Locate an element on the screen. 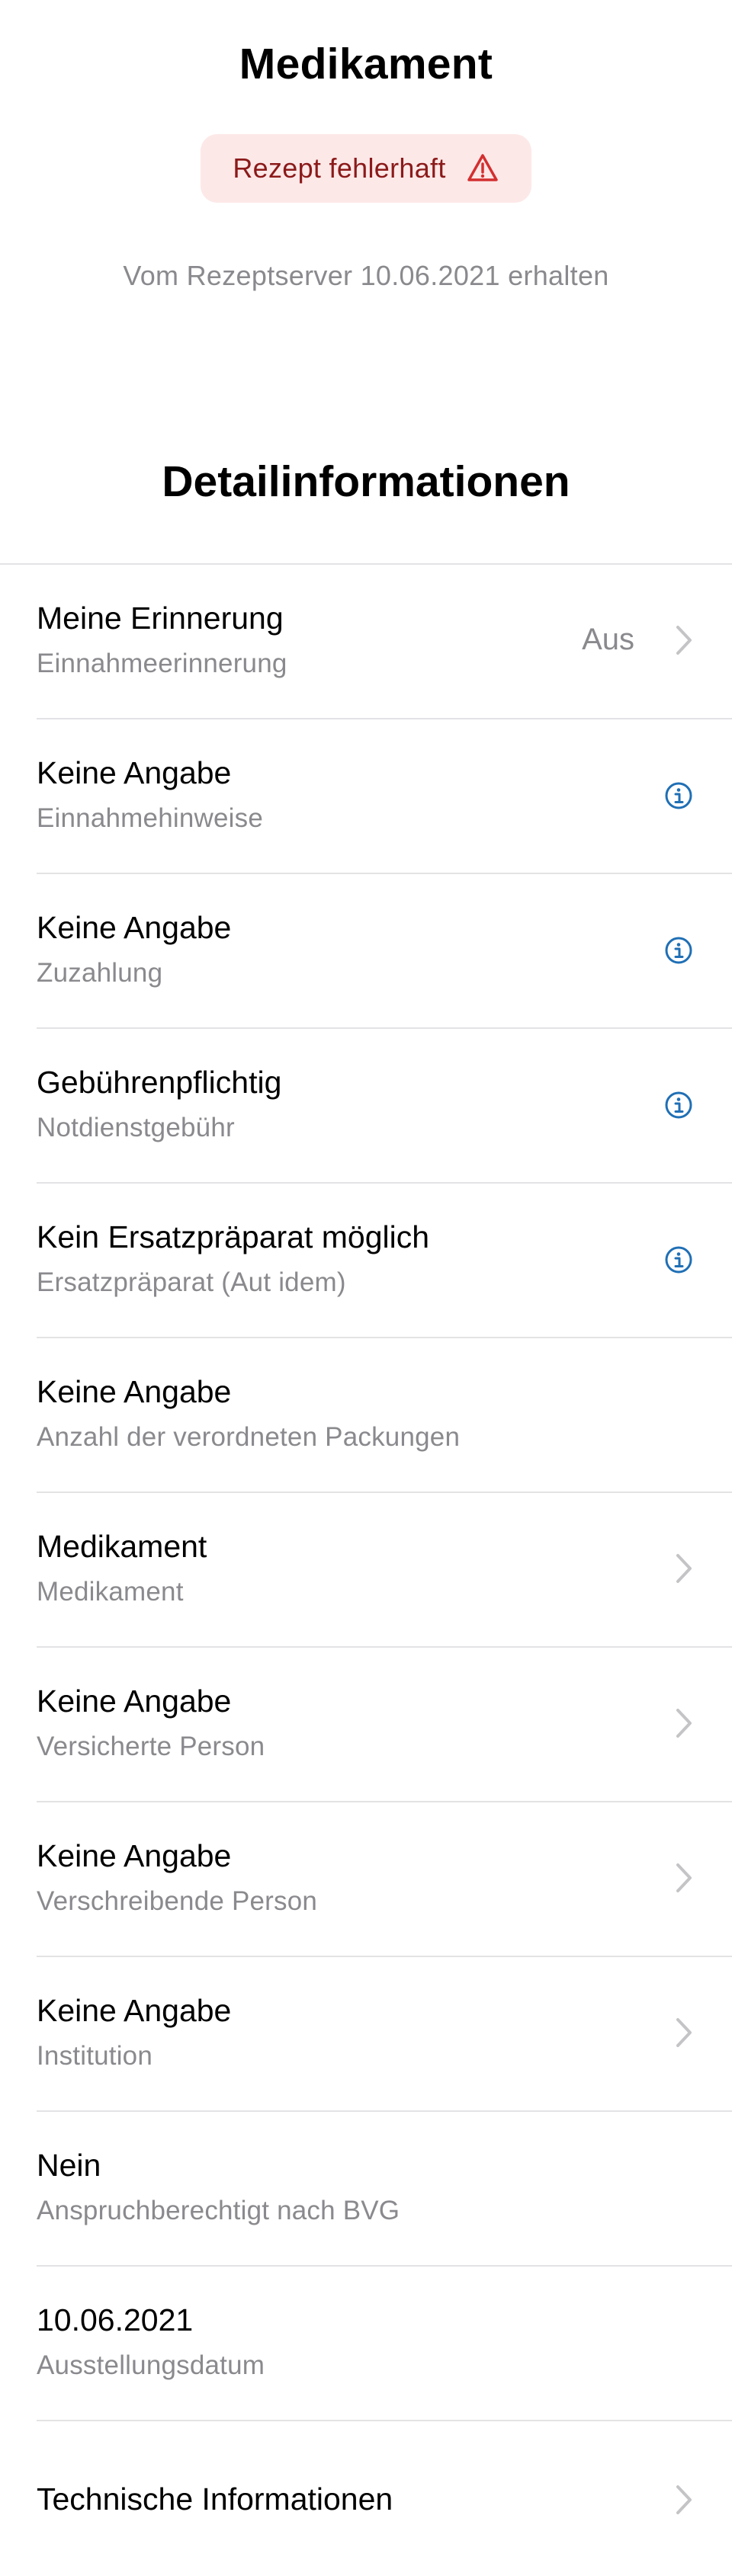 This screenshot has height=2576, width=732. detail-row-ausstellungsdatum: 10.06.2021 Ausstellungsdatum is located at coordinates (366, 2344).